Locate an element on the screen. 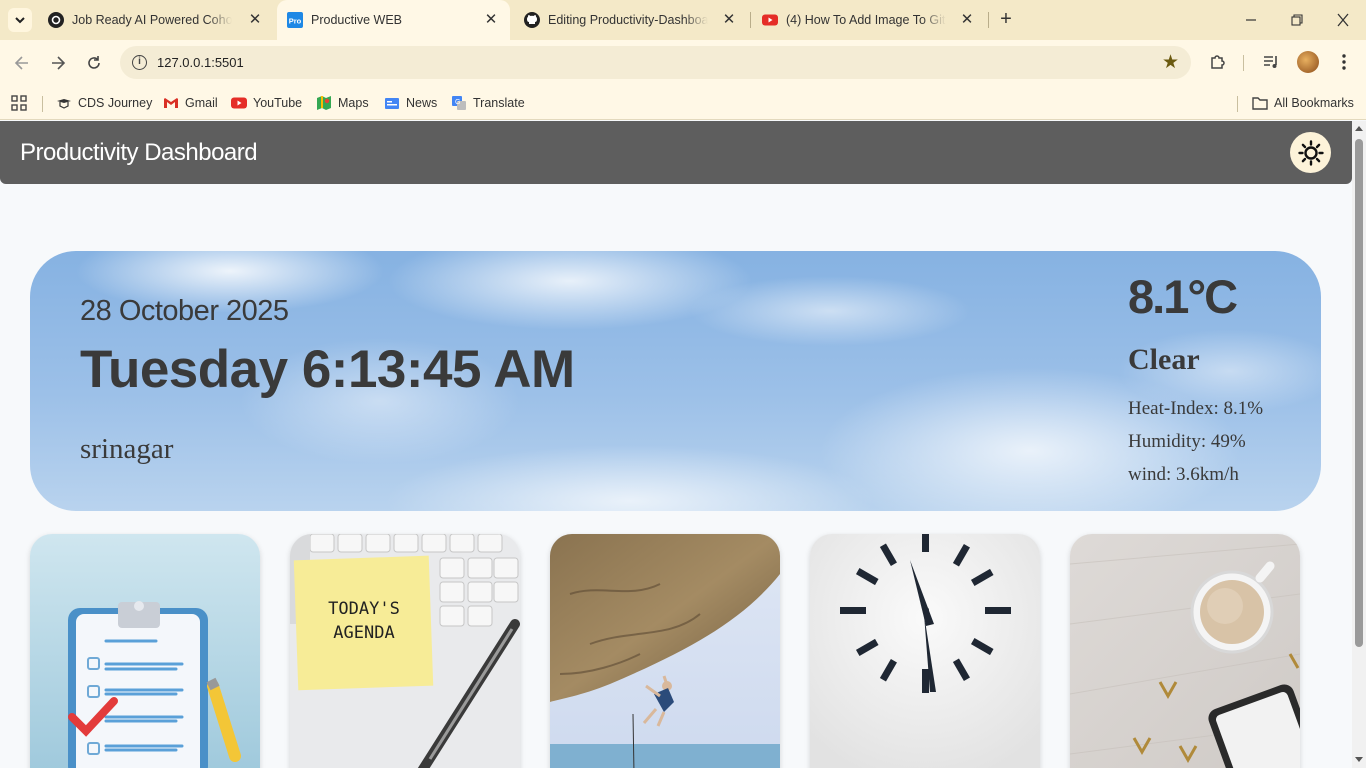  bookmark-gmail: Gmail is located at coordinates (190, 103).